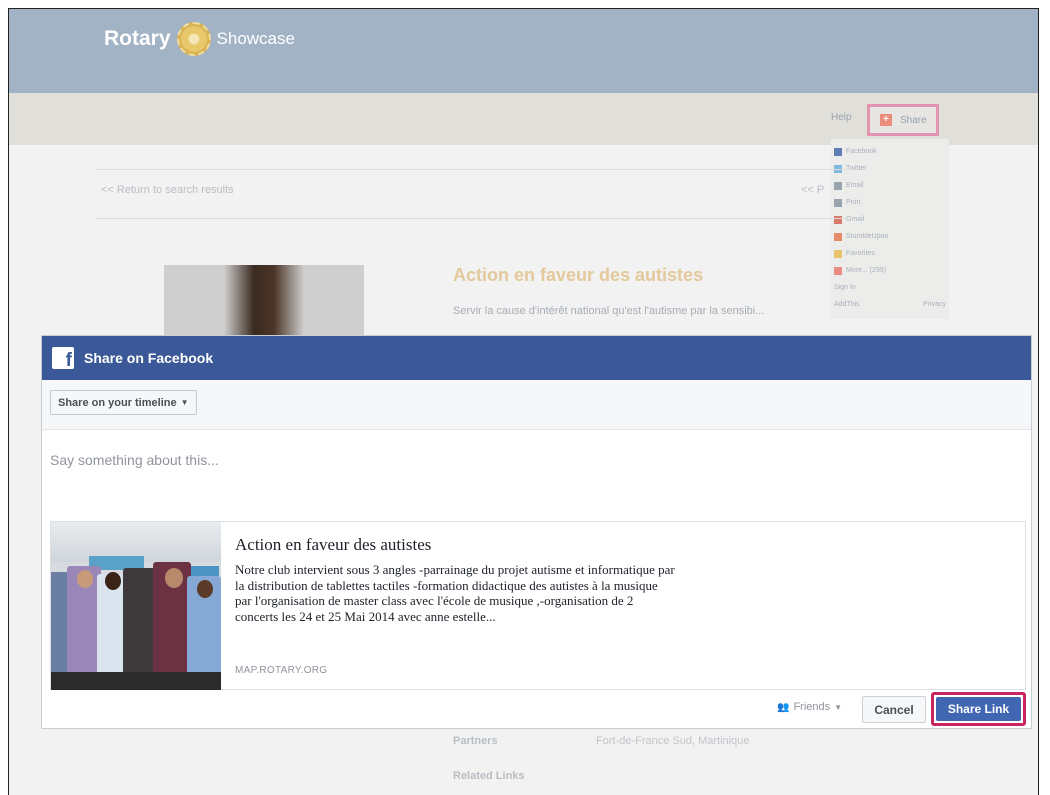  I want to click on share-button: + Share, so click(903, 120).